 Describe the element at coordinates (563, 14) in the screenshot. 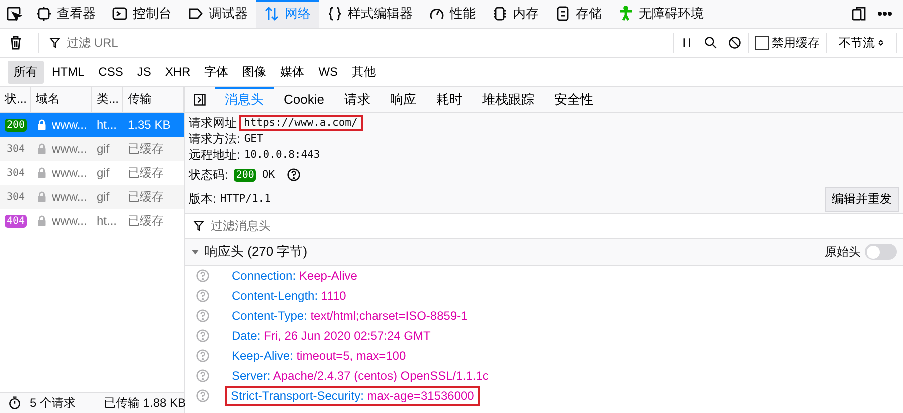

I see `storage-icon` at that location.